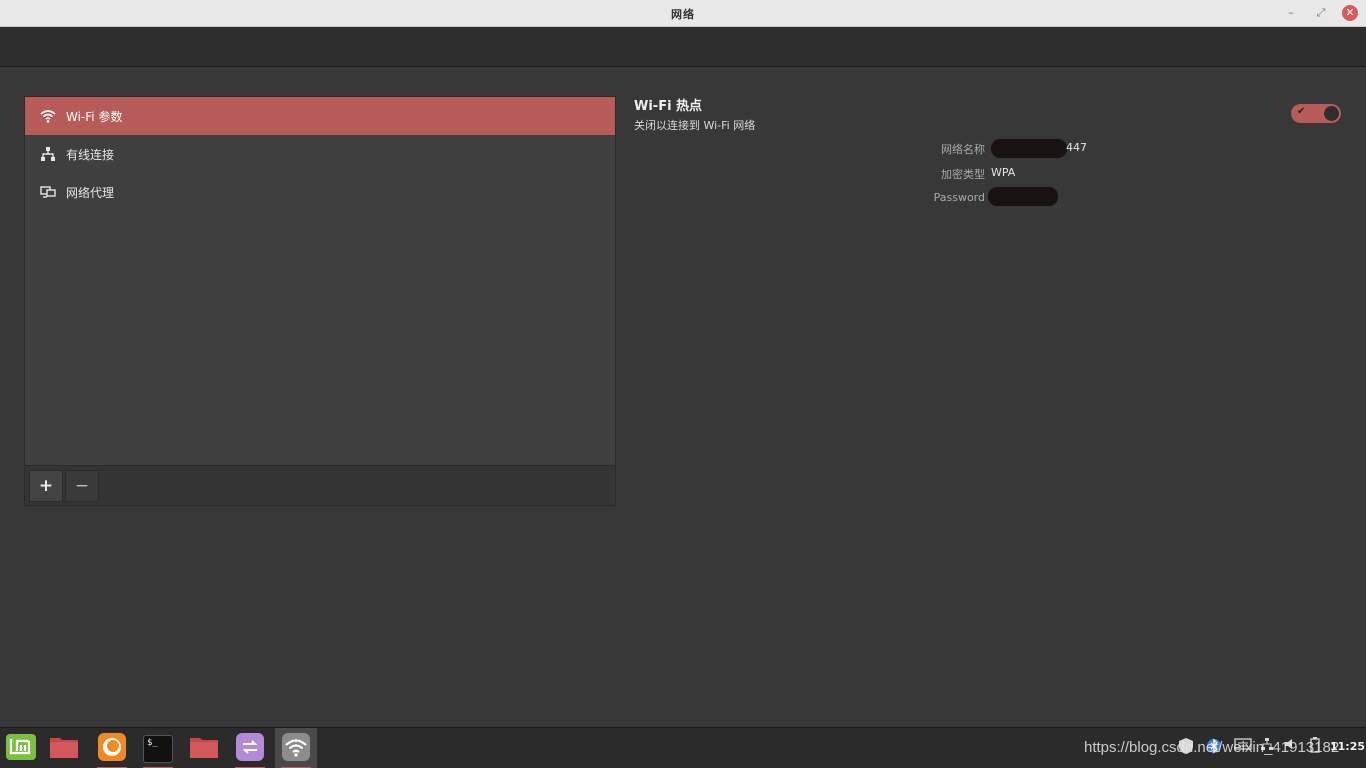 The image size is (1366, 768). Describe the element at coordinates (1029, 148) in the screenshot. I see `redacted-network-name` at that location.